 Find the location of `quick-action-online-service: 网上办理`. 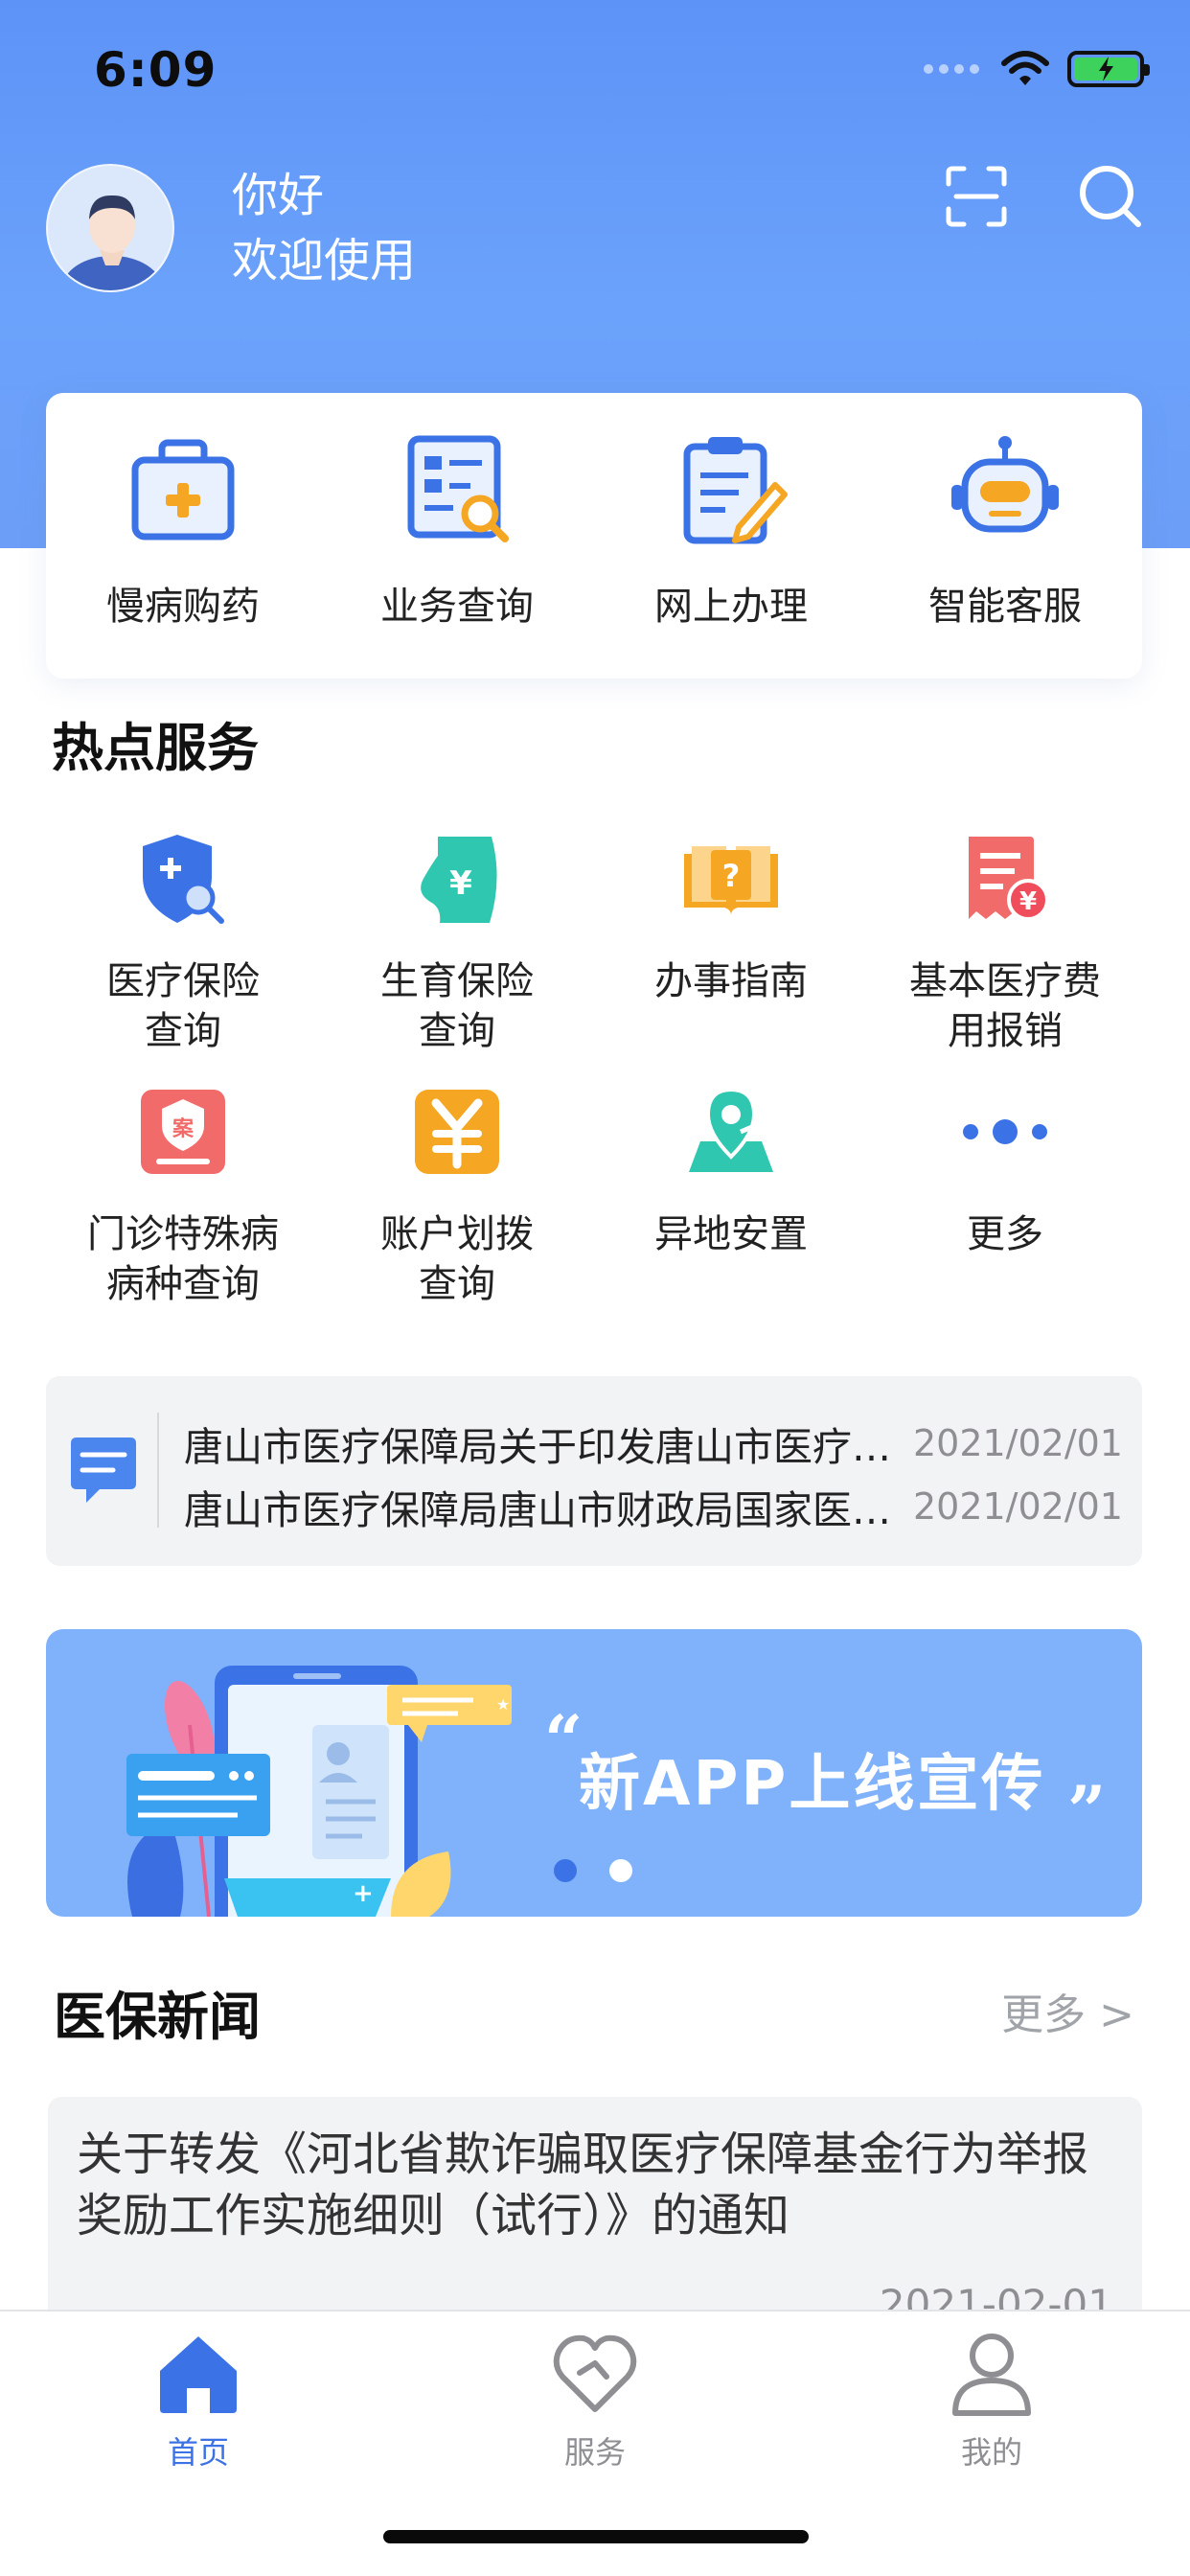

quick-action-online-service: 网上办理 is located at coordinates (731, 535).